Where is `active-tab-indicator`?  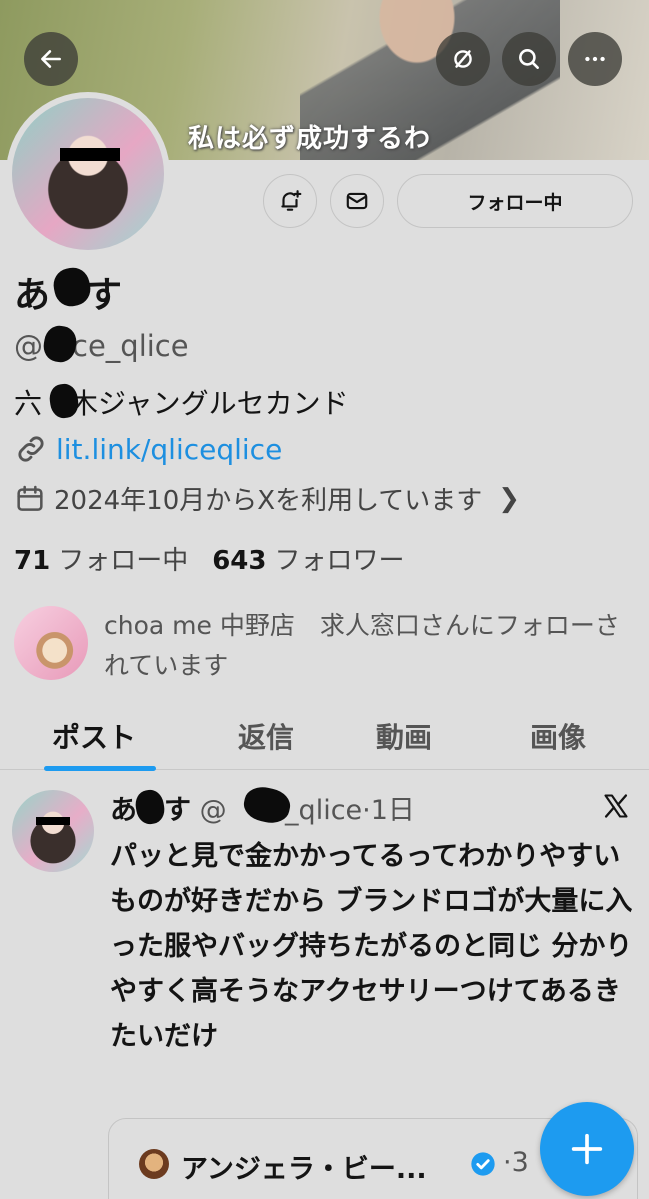 active-tab-indicator is located at coordinates (100, 768).